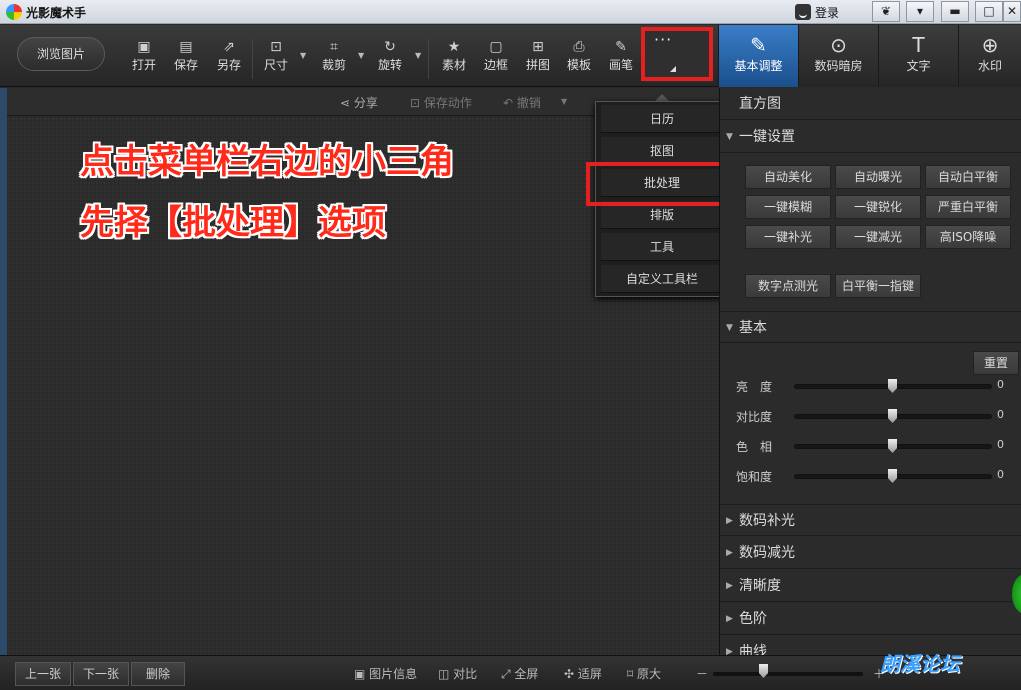 This screenshot has width=1021, height=690. Describe the element at coordinates (233, 223) in the screenshot. I see `annotation-line-2: 先择【批处理】选项` at that location.